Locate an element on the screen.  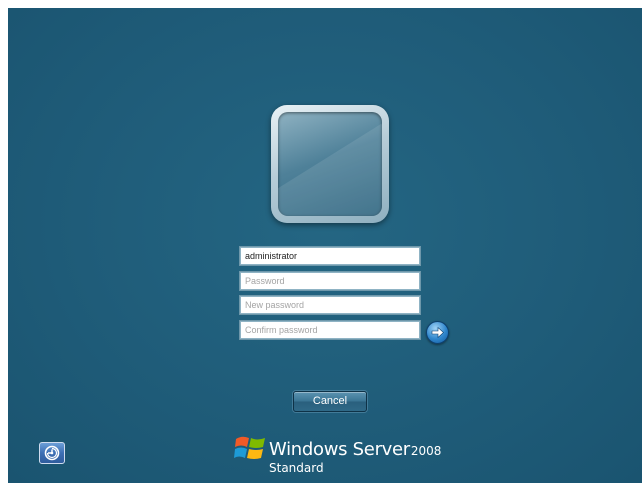
confirm-password-field is located at coordinates (330, 330).